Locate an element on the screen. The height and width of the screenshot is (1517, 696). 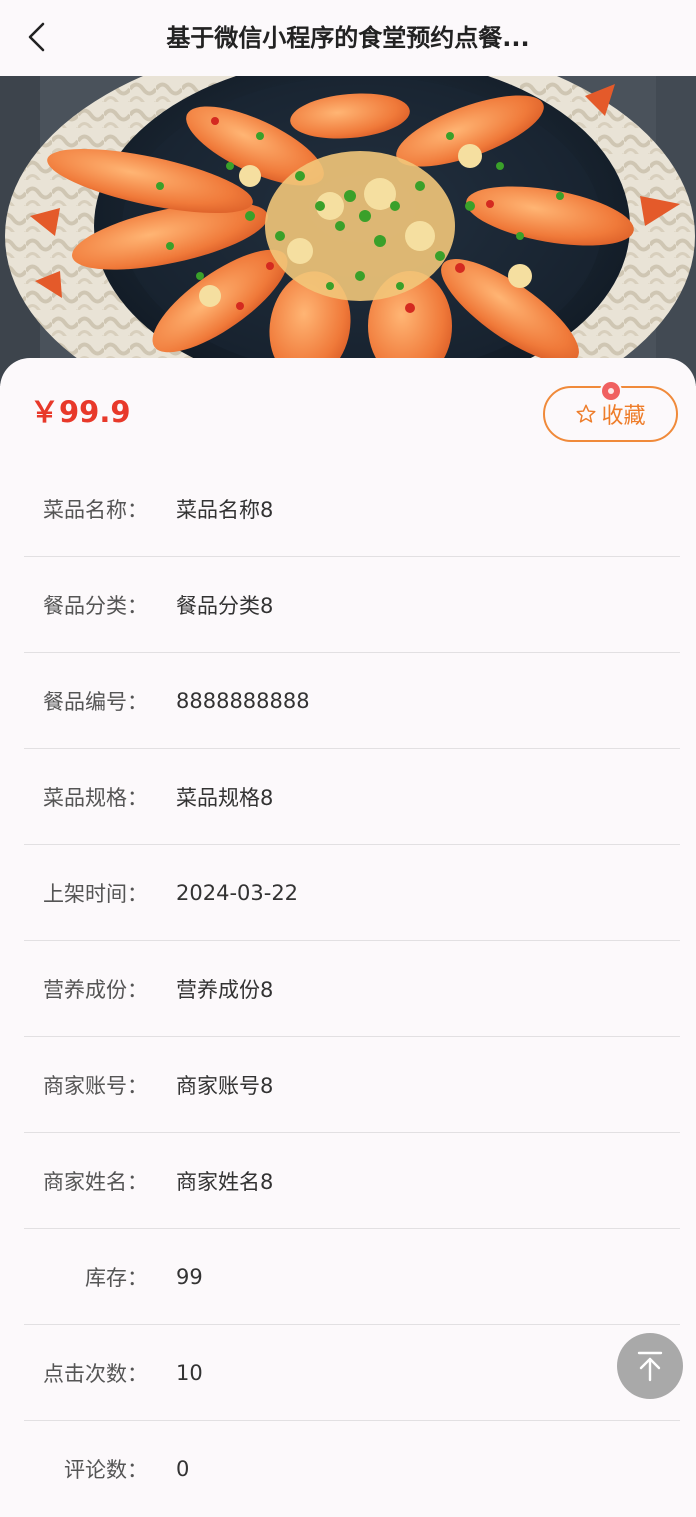
detail-label: 商家姓名： is located at coordinates (95, 1181).